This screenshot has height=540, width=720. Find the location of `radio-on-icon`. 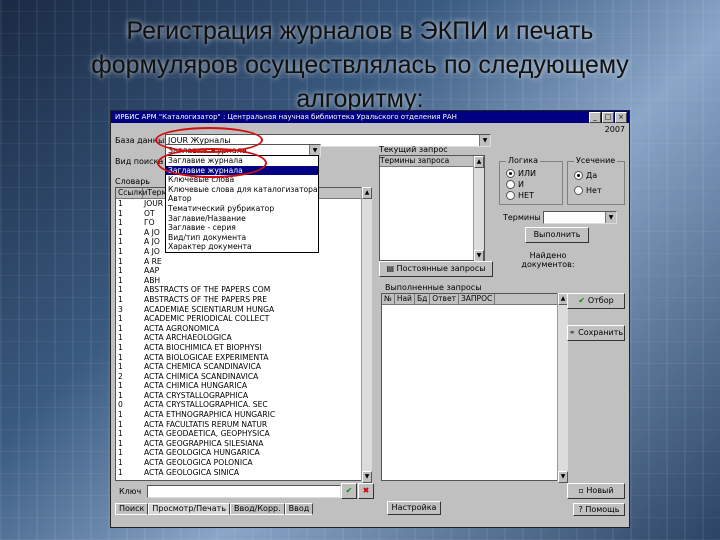

radio-on-icon is located at coordinates (510, 173).